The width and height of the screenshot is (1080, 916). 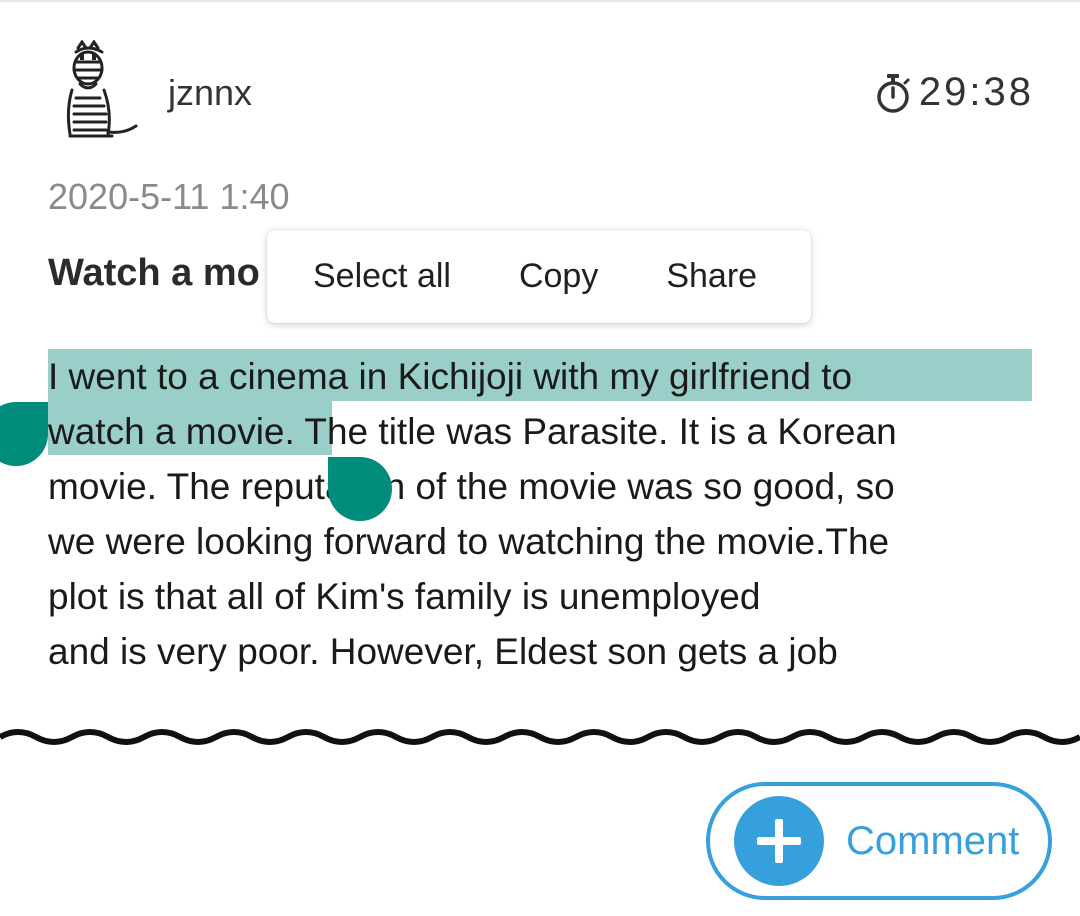 What do you see at coordinates (976, 92) in the screenshot?
I see `timer-value: 29:38` at bounding box center [976, 92].